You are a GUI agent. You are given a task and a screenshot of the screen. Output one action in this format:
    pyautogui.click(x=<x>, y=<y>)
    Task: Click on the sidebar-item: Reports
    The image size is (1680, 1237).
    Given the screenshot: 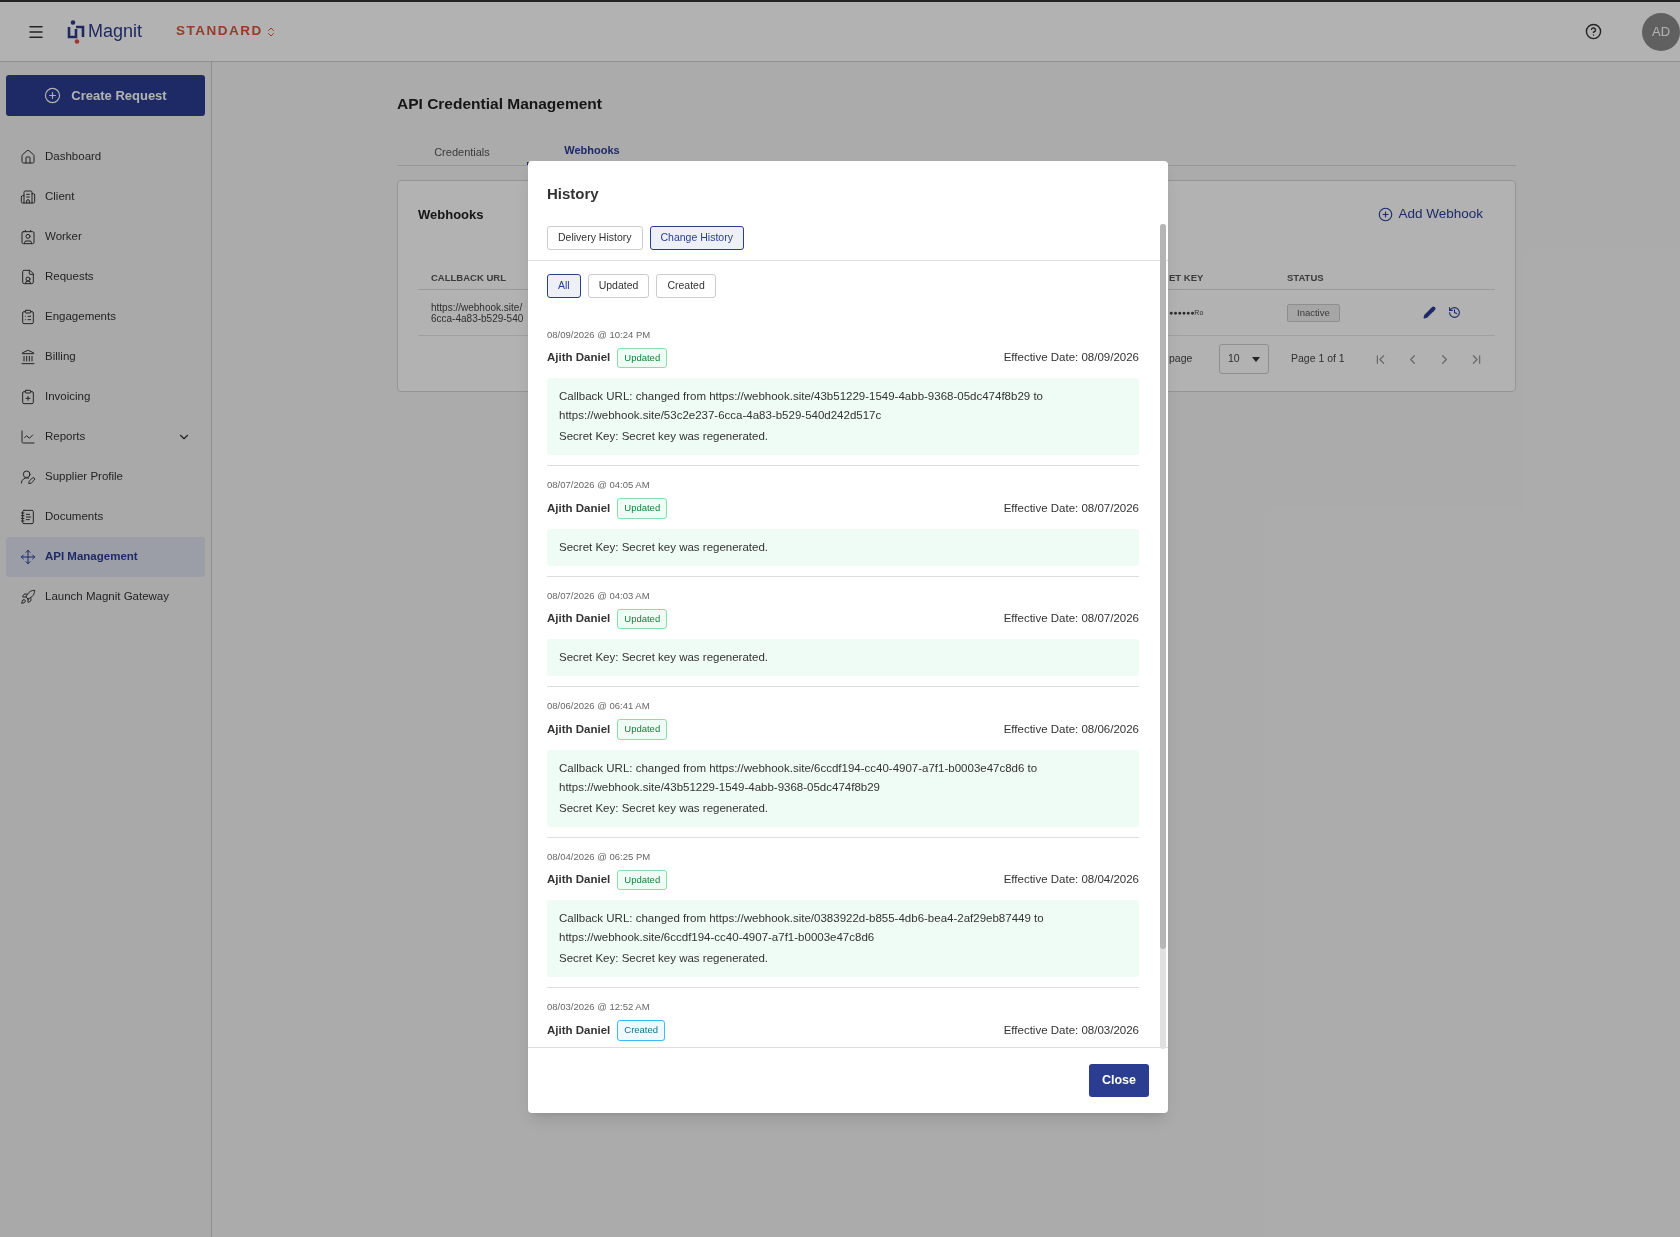 What is the action you would take?
    pyautogui.click(x=105, y=437)
    